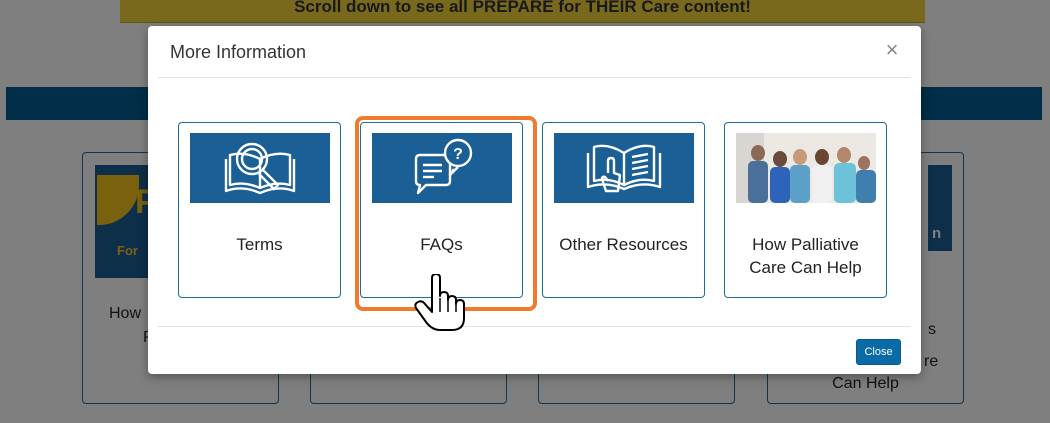  Describe the element at coordinates (534, 326) in the screenshot. I see `footer-divider` at that location.